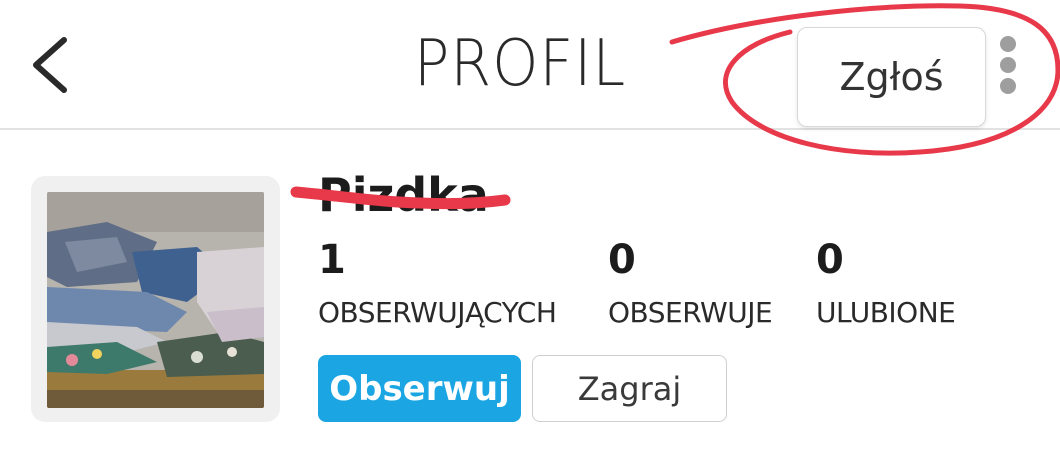 This screenshot has height=462, width=1060. I want to click on followers-count: 1, so click(332, 260).